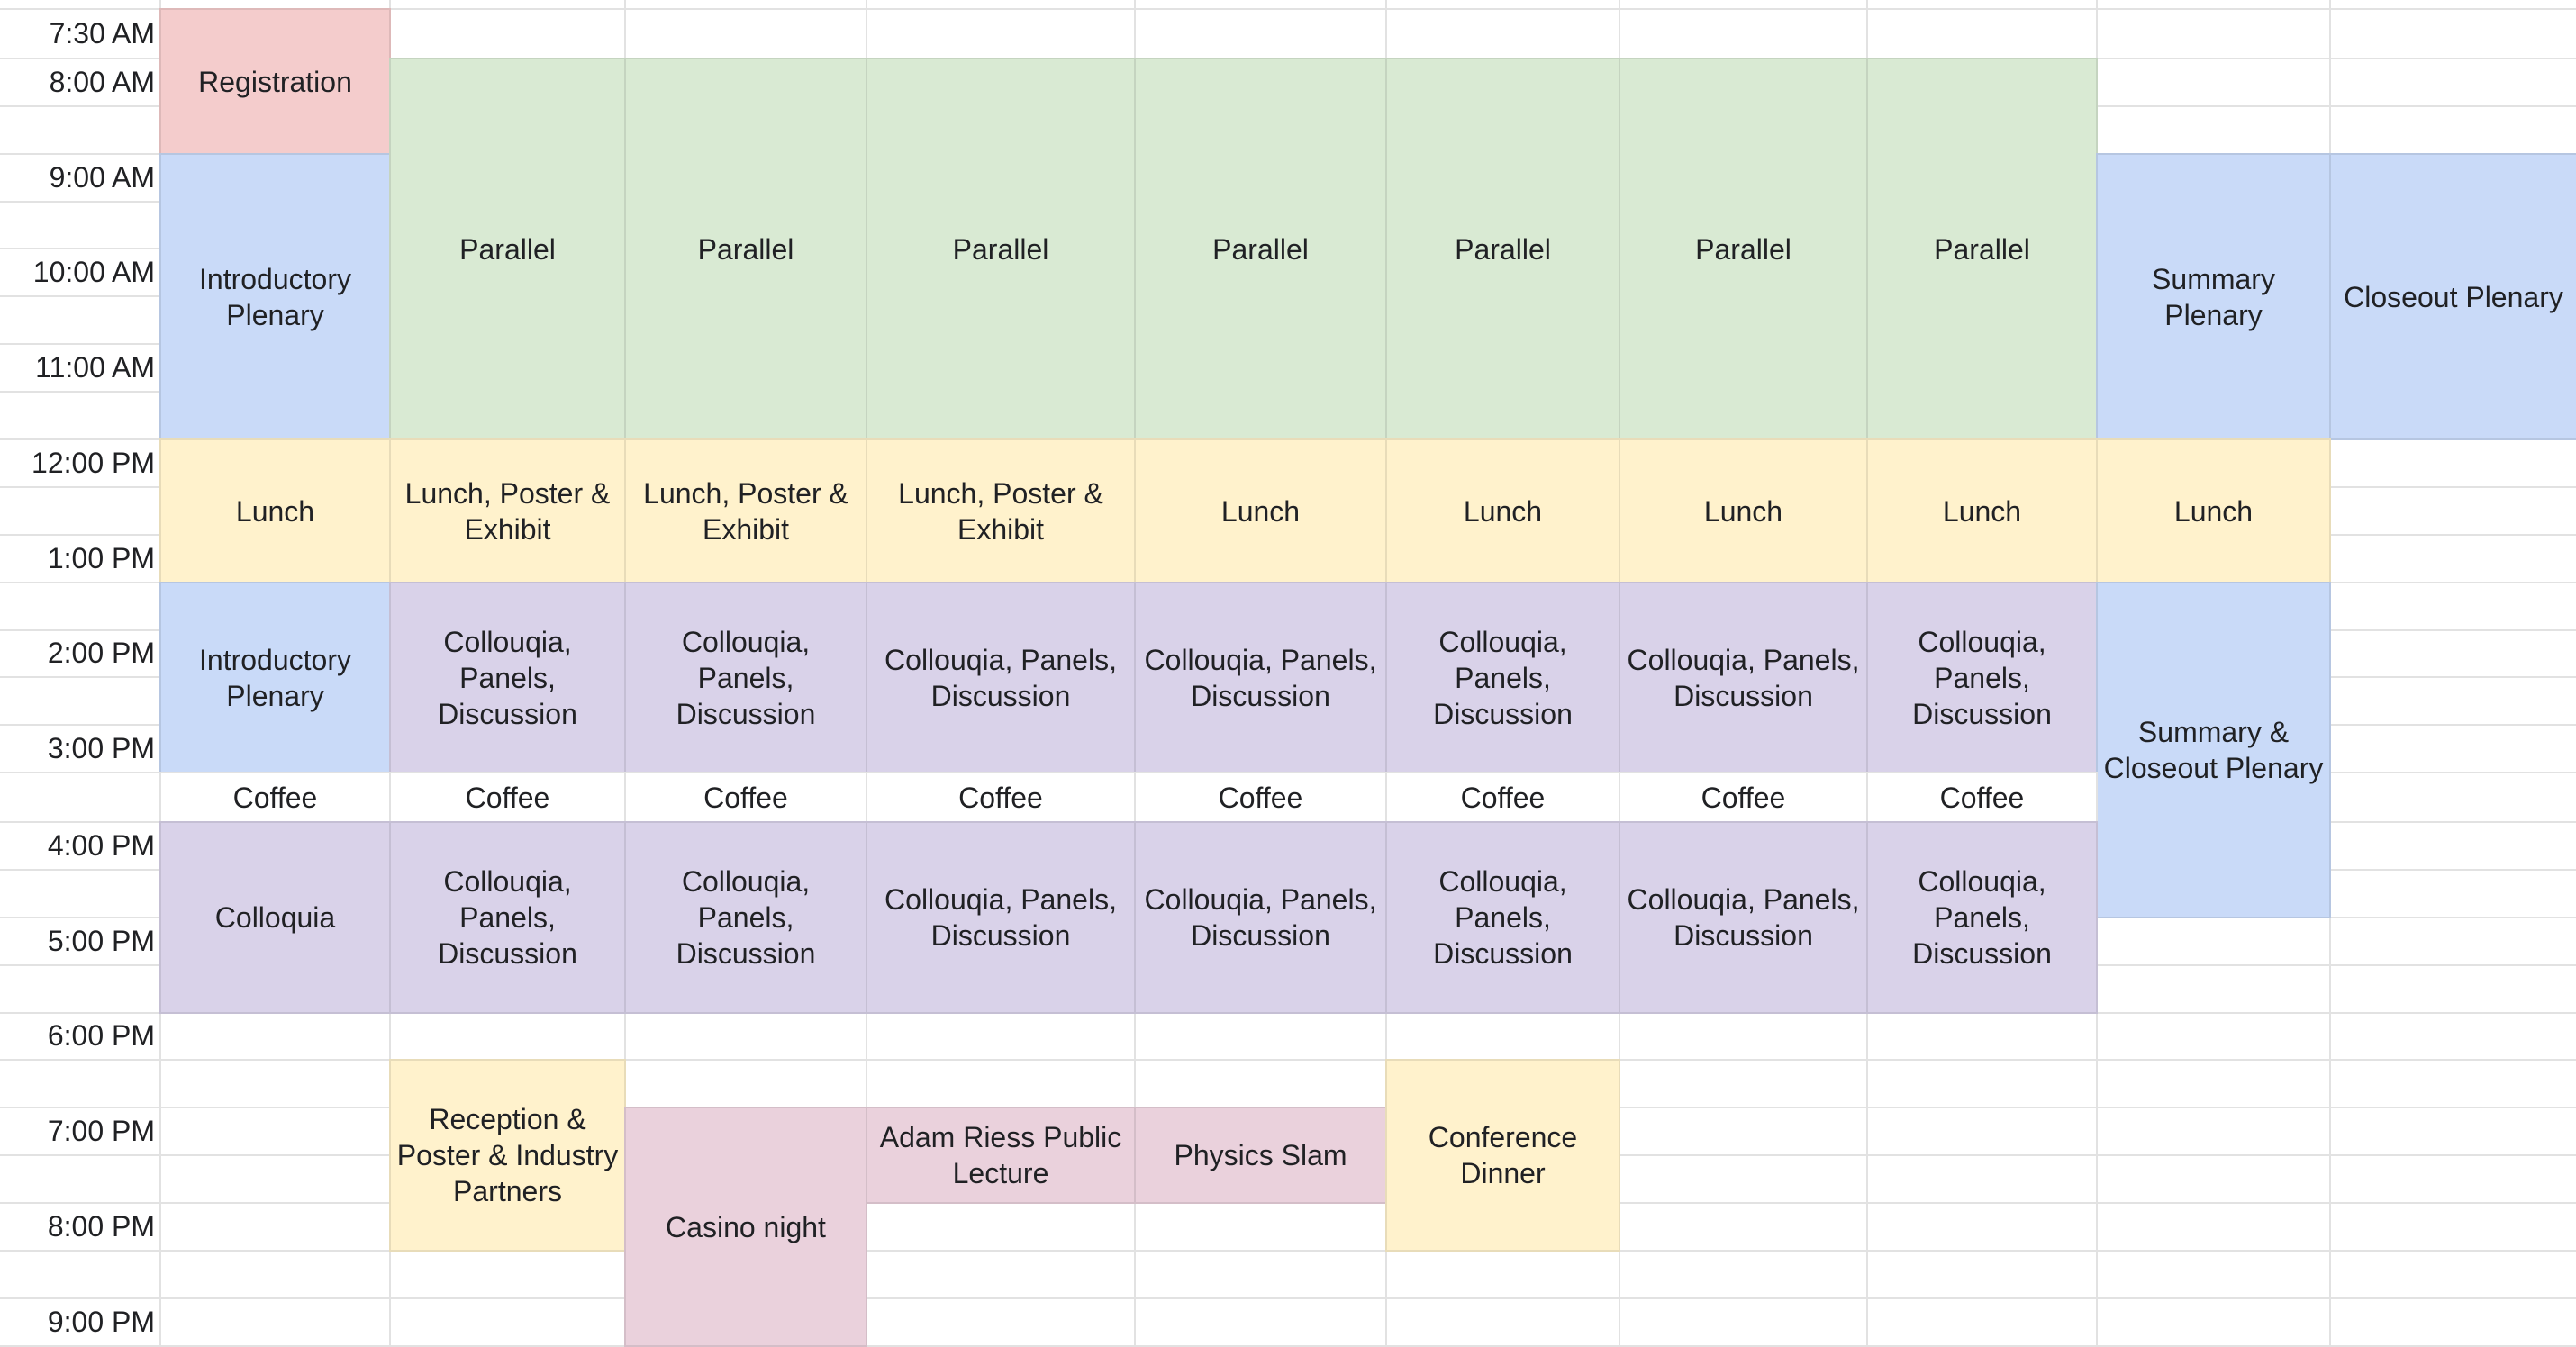 This screenshot has height=1347, width=2576. I want to click on parallel-block-7: Parallel, so click(1982, 249).